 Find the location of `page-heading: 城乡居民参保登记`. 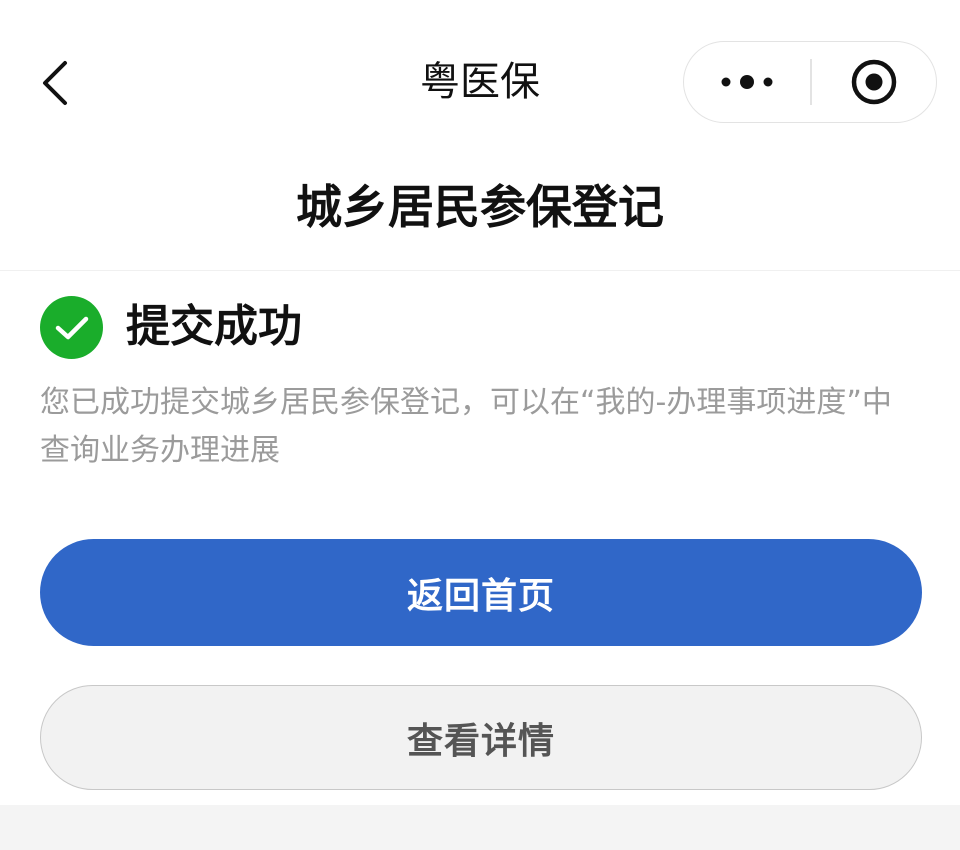

page-heading: 城乡居民参保登记 is located at coordinates (480, 207).